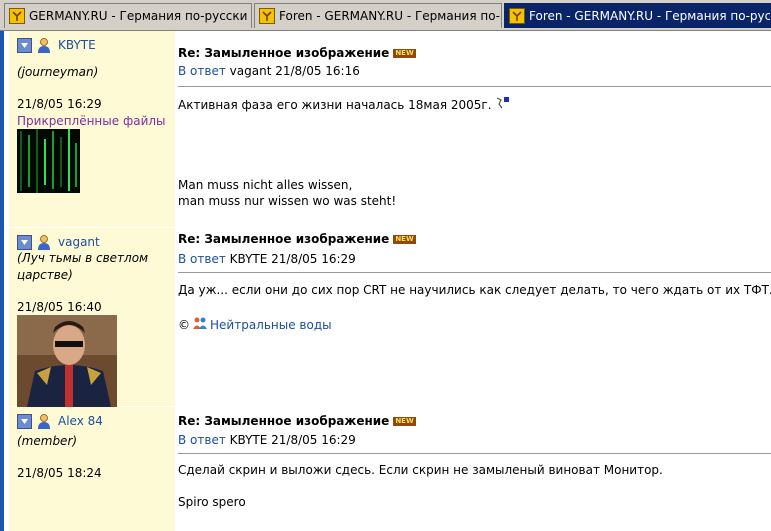 This screenshot has width=771, height=531. What do you see at coordinates (287, 201) in the screenshot?
I see `signature-line: man muss nur wissen wo was steht!` at bounding box center [287, 201].